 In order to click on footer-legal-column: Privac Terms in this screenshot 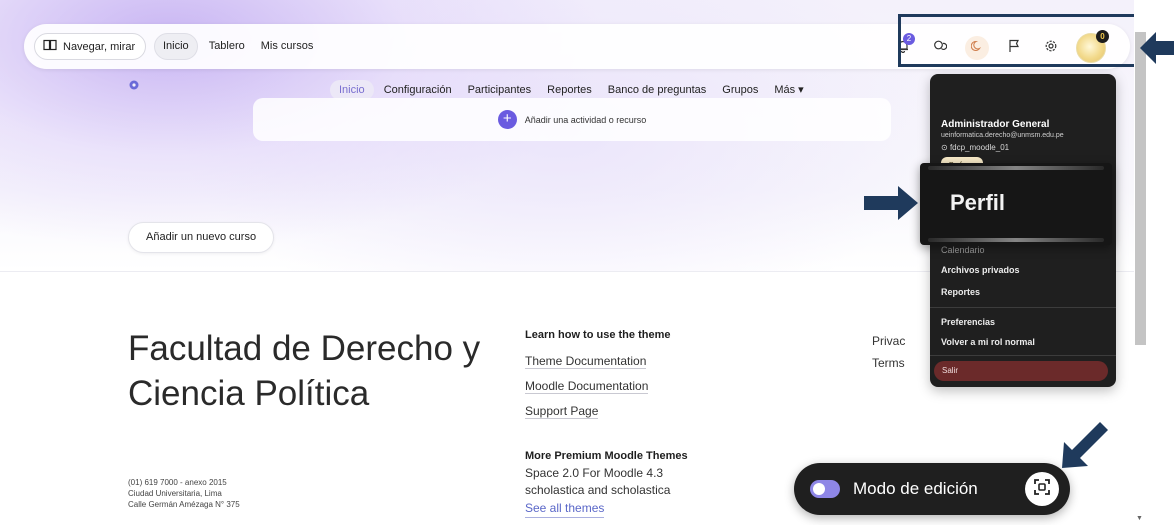, I will do `click(888, 356)`.